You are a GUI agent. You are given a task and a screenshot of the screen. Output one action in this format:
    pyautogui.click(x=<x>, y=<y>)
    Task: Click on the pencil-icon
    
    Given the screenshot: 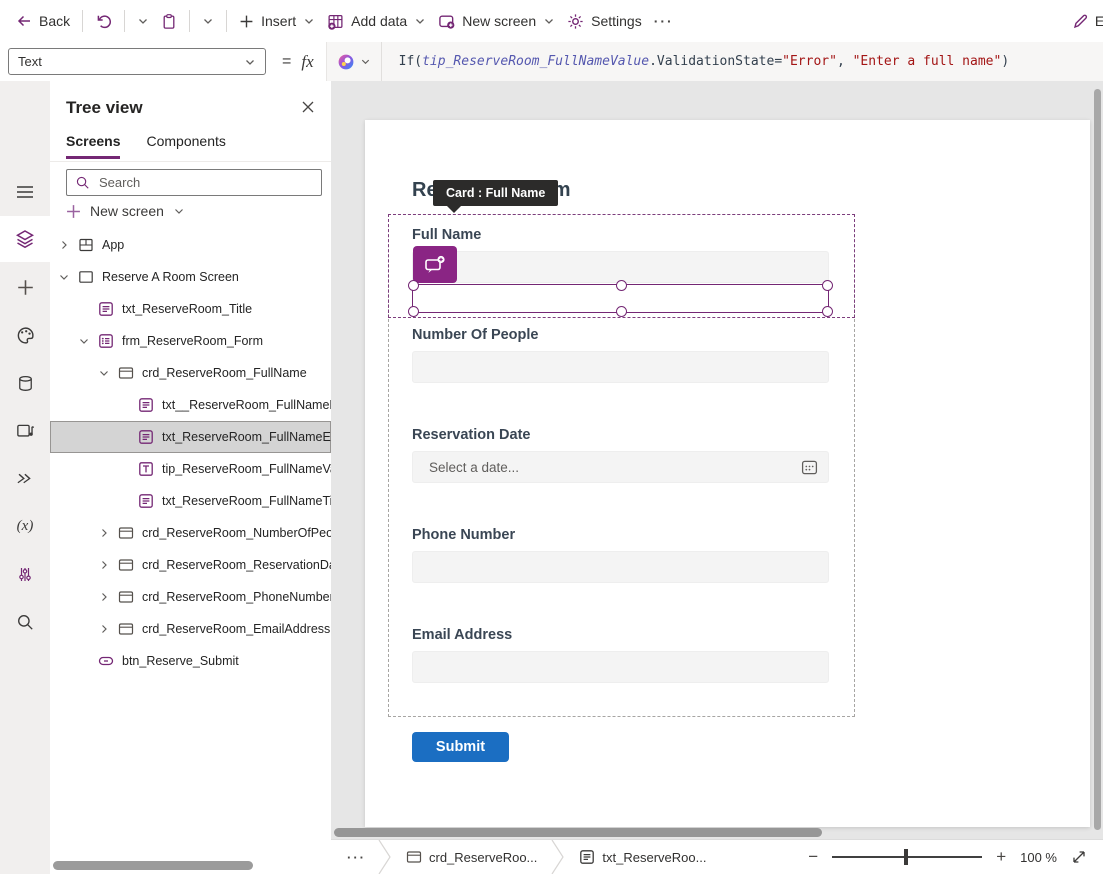 What is the action you would take?
    pyautogui.click(x=1080, y=21)
    